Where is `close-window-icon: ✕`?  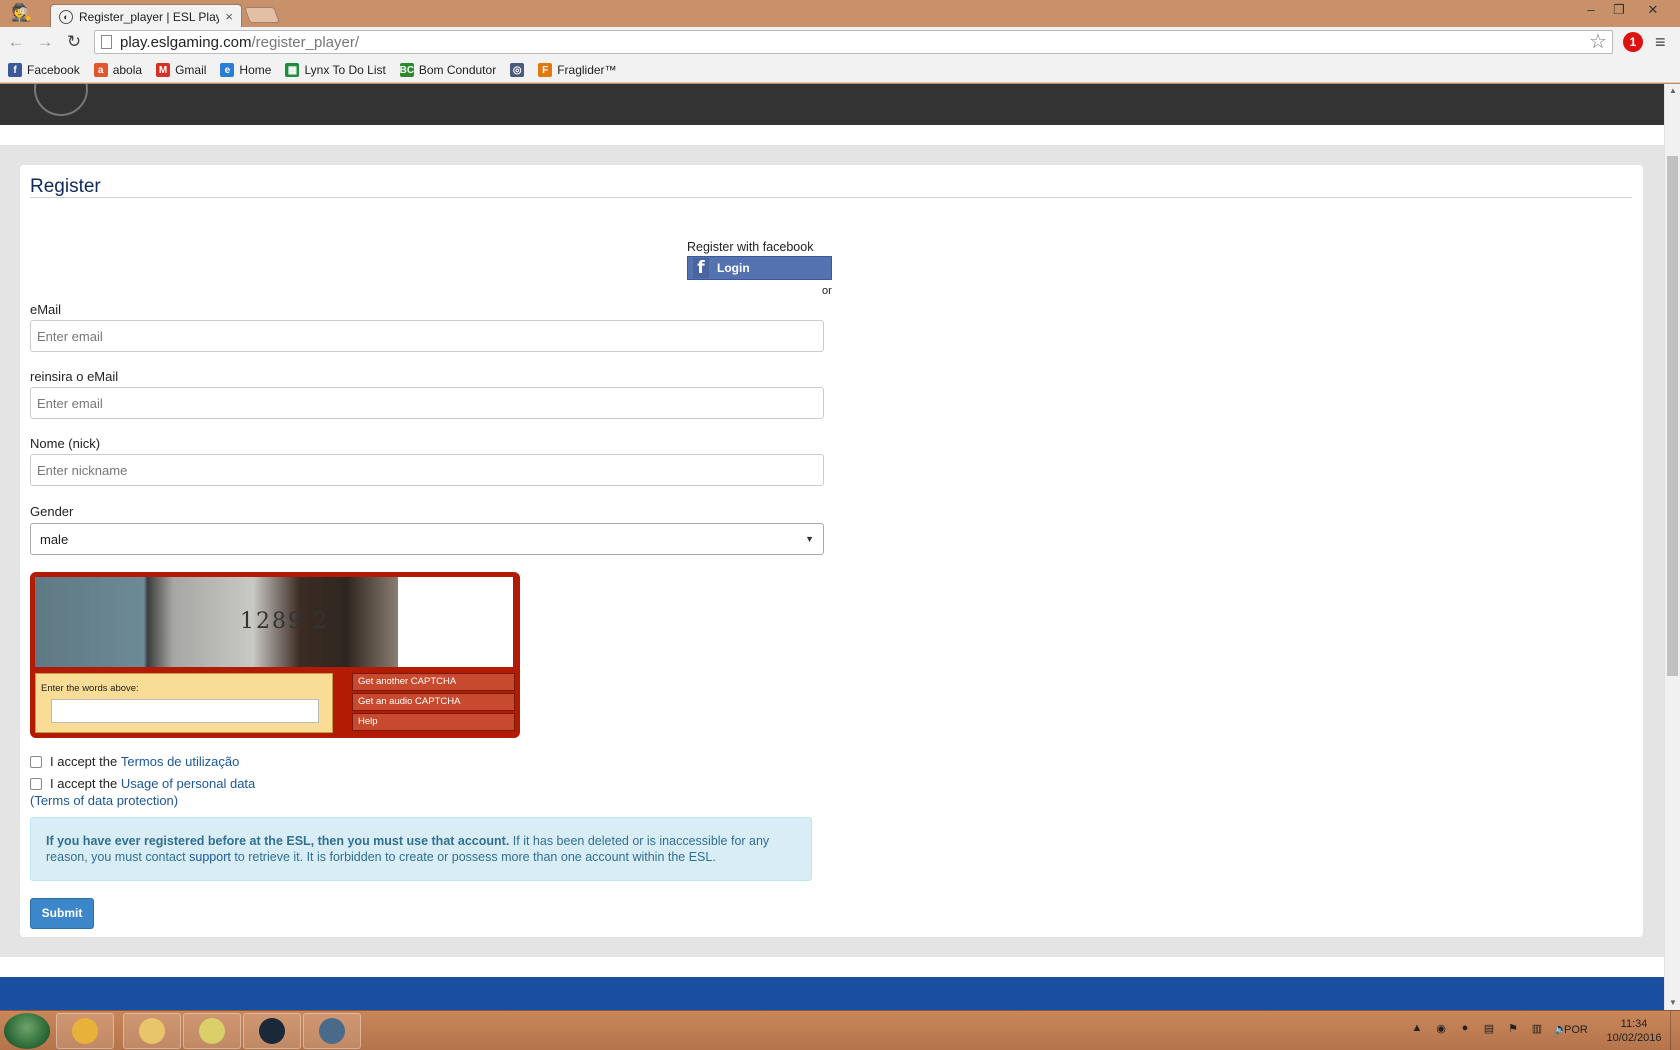
close-window-icon: ✕ is located at coordinates (1653, 10).